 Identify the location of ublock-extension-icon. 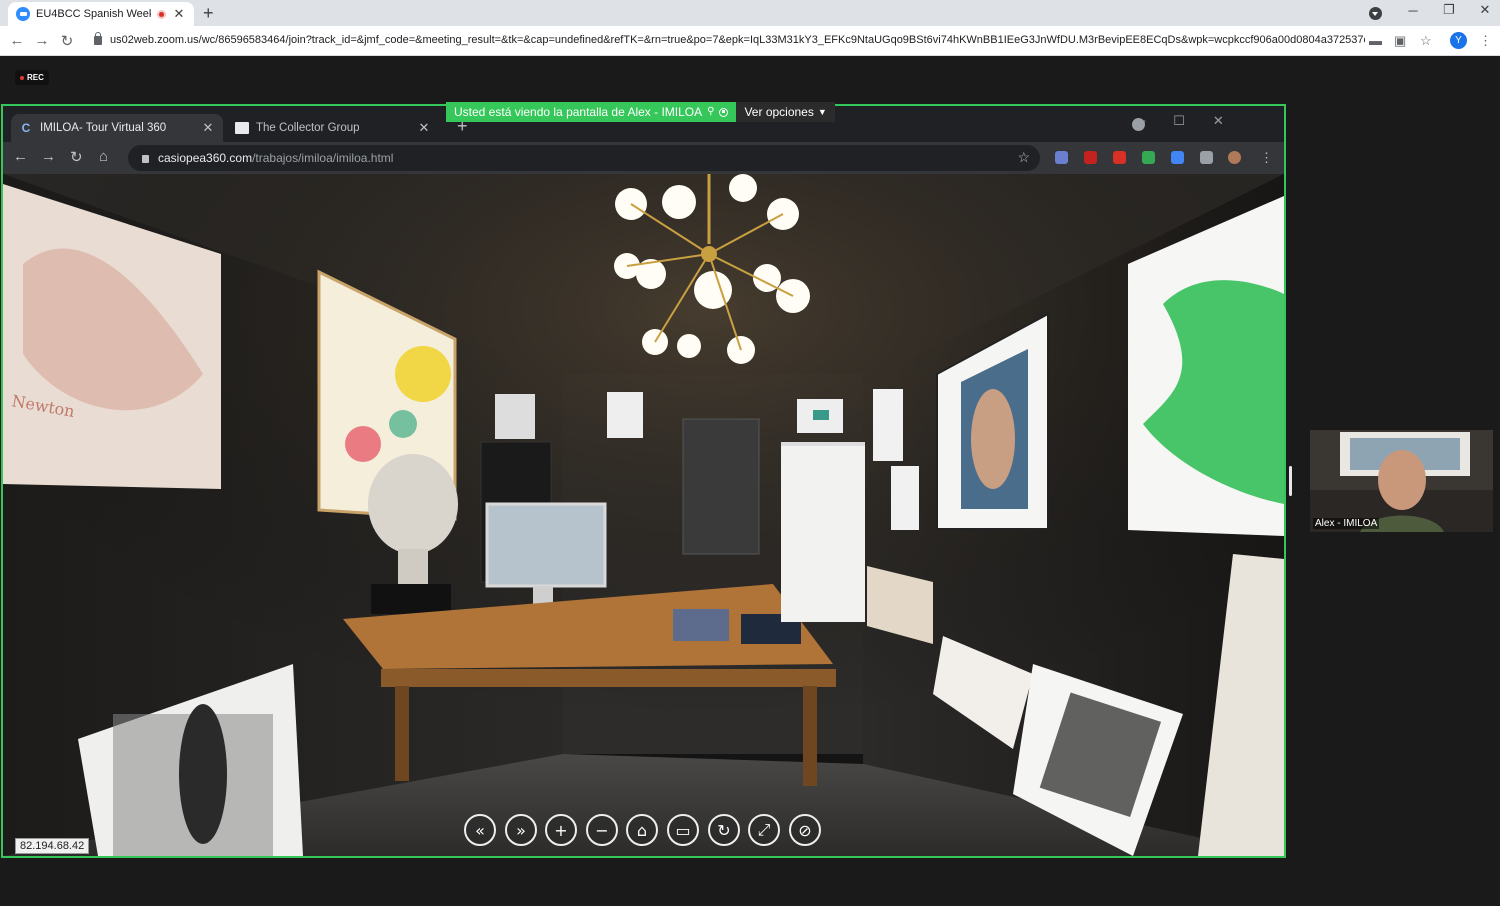
(1090, 157).